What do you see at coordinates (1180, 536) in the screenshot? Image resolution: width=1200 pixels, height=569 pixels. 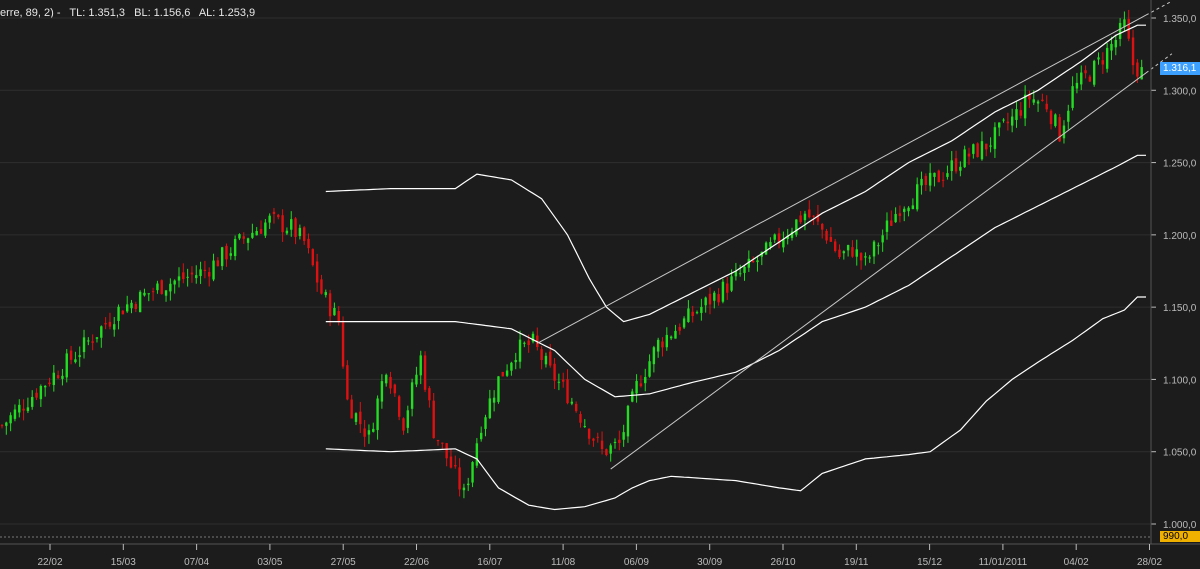 I see `min-level-badge: 990,0` at bounding box center [1180, 536].